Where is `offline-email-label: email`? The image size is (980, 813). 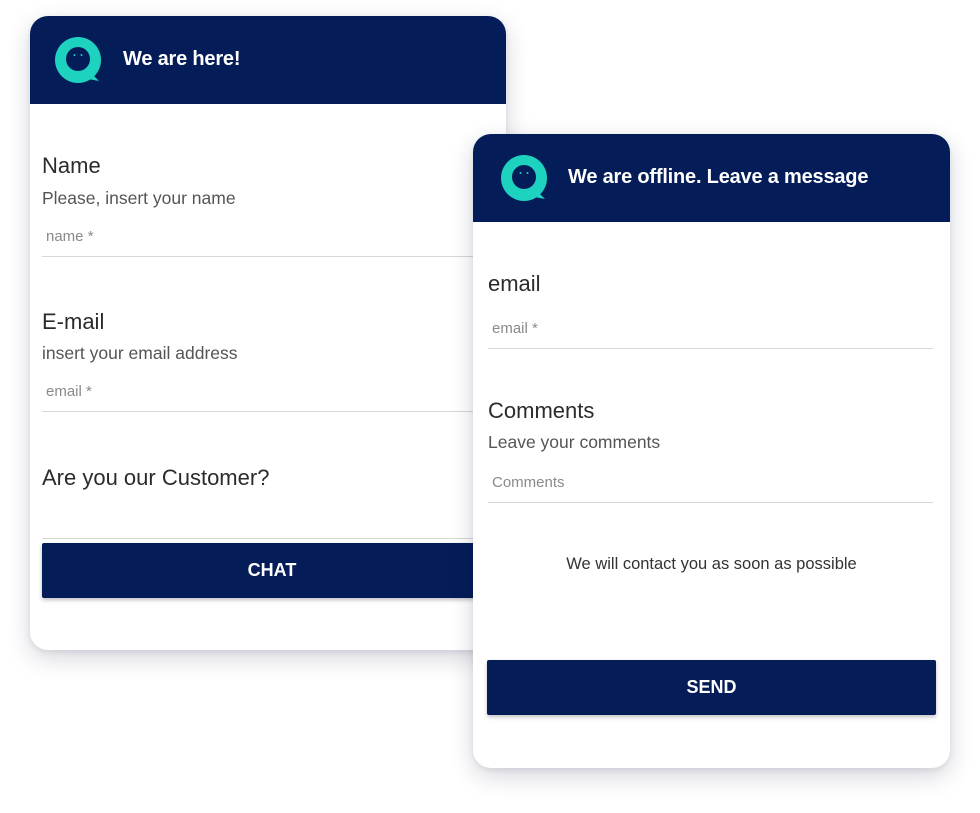
offline-email-label: email is located at coordinates (514, 283).